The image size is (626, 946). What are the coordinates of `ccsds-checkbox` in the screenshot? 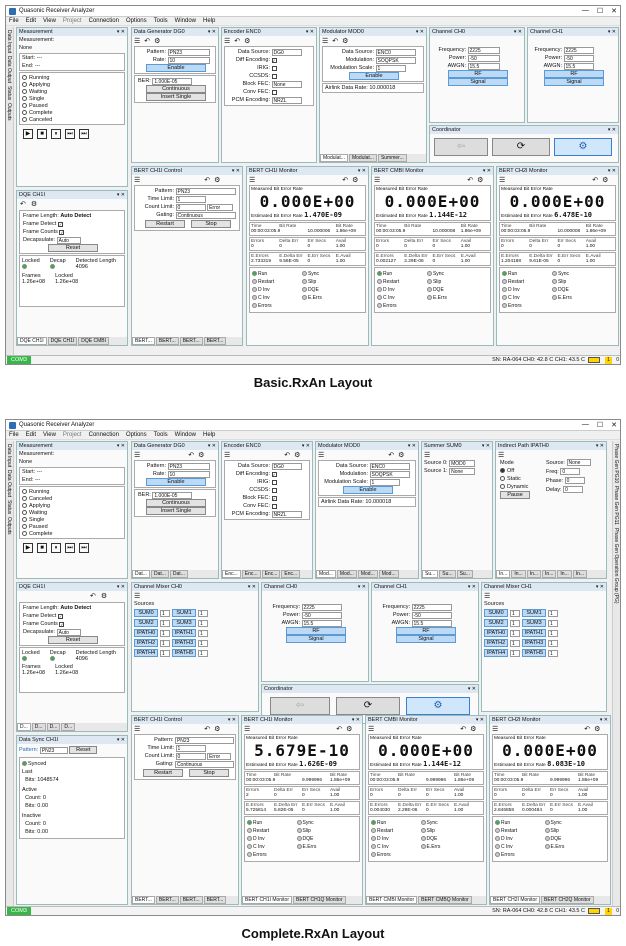 It's located at (274, 76).